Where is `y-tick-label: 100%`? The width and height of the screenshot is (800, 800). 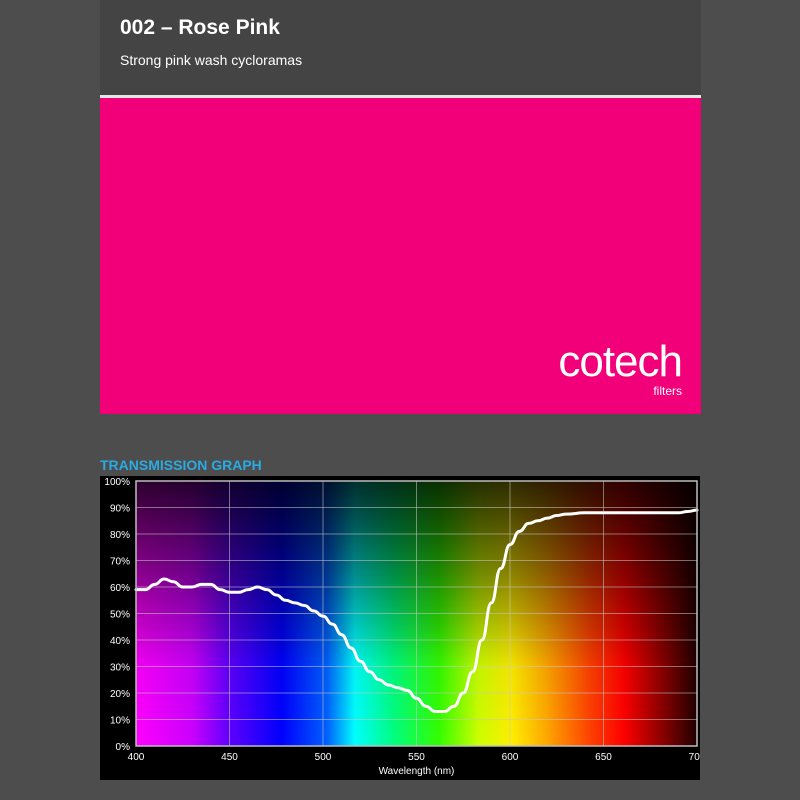
y-tick-label: 100% is located at coordinates (117, 482).